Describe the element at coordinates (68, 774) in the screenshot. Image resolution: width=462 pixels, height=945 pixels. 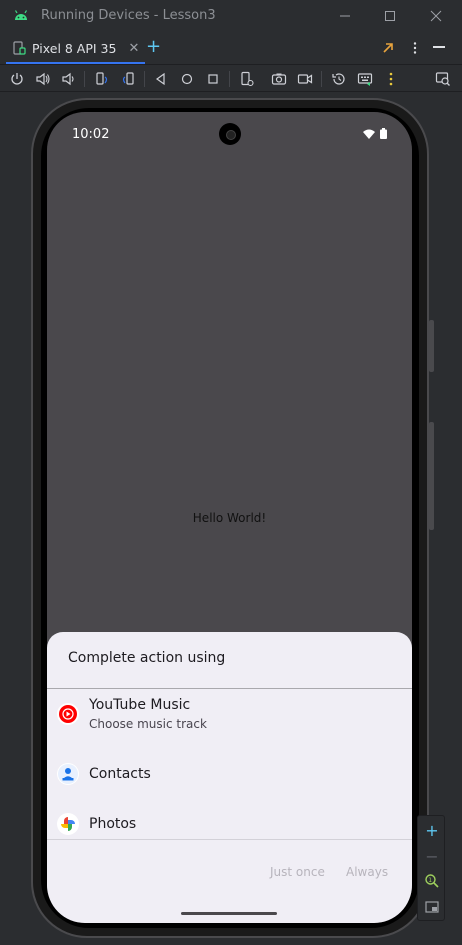
I see `contacts-icon` at that location.